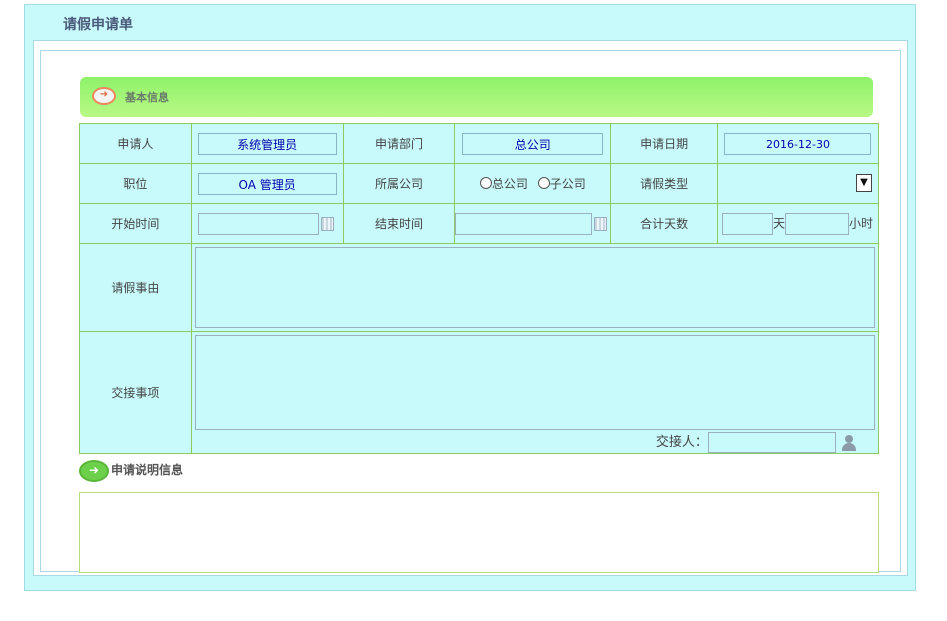 Image resolution: width=947 pixels, height=621 pixels. Describe the element at coordinates (135, 392) in the screenshot. I see `handover-label: 交接事项` at that location.